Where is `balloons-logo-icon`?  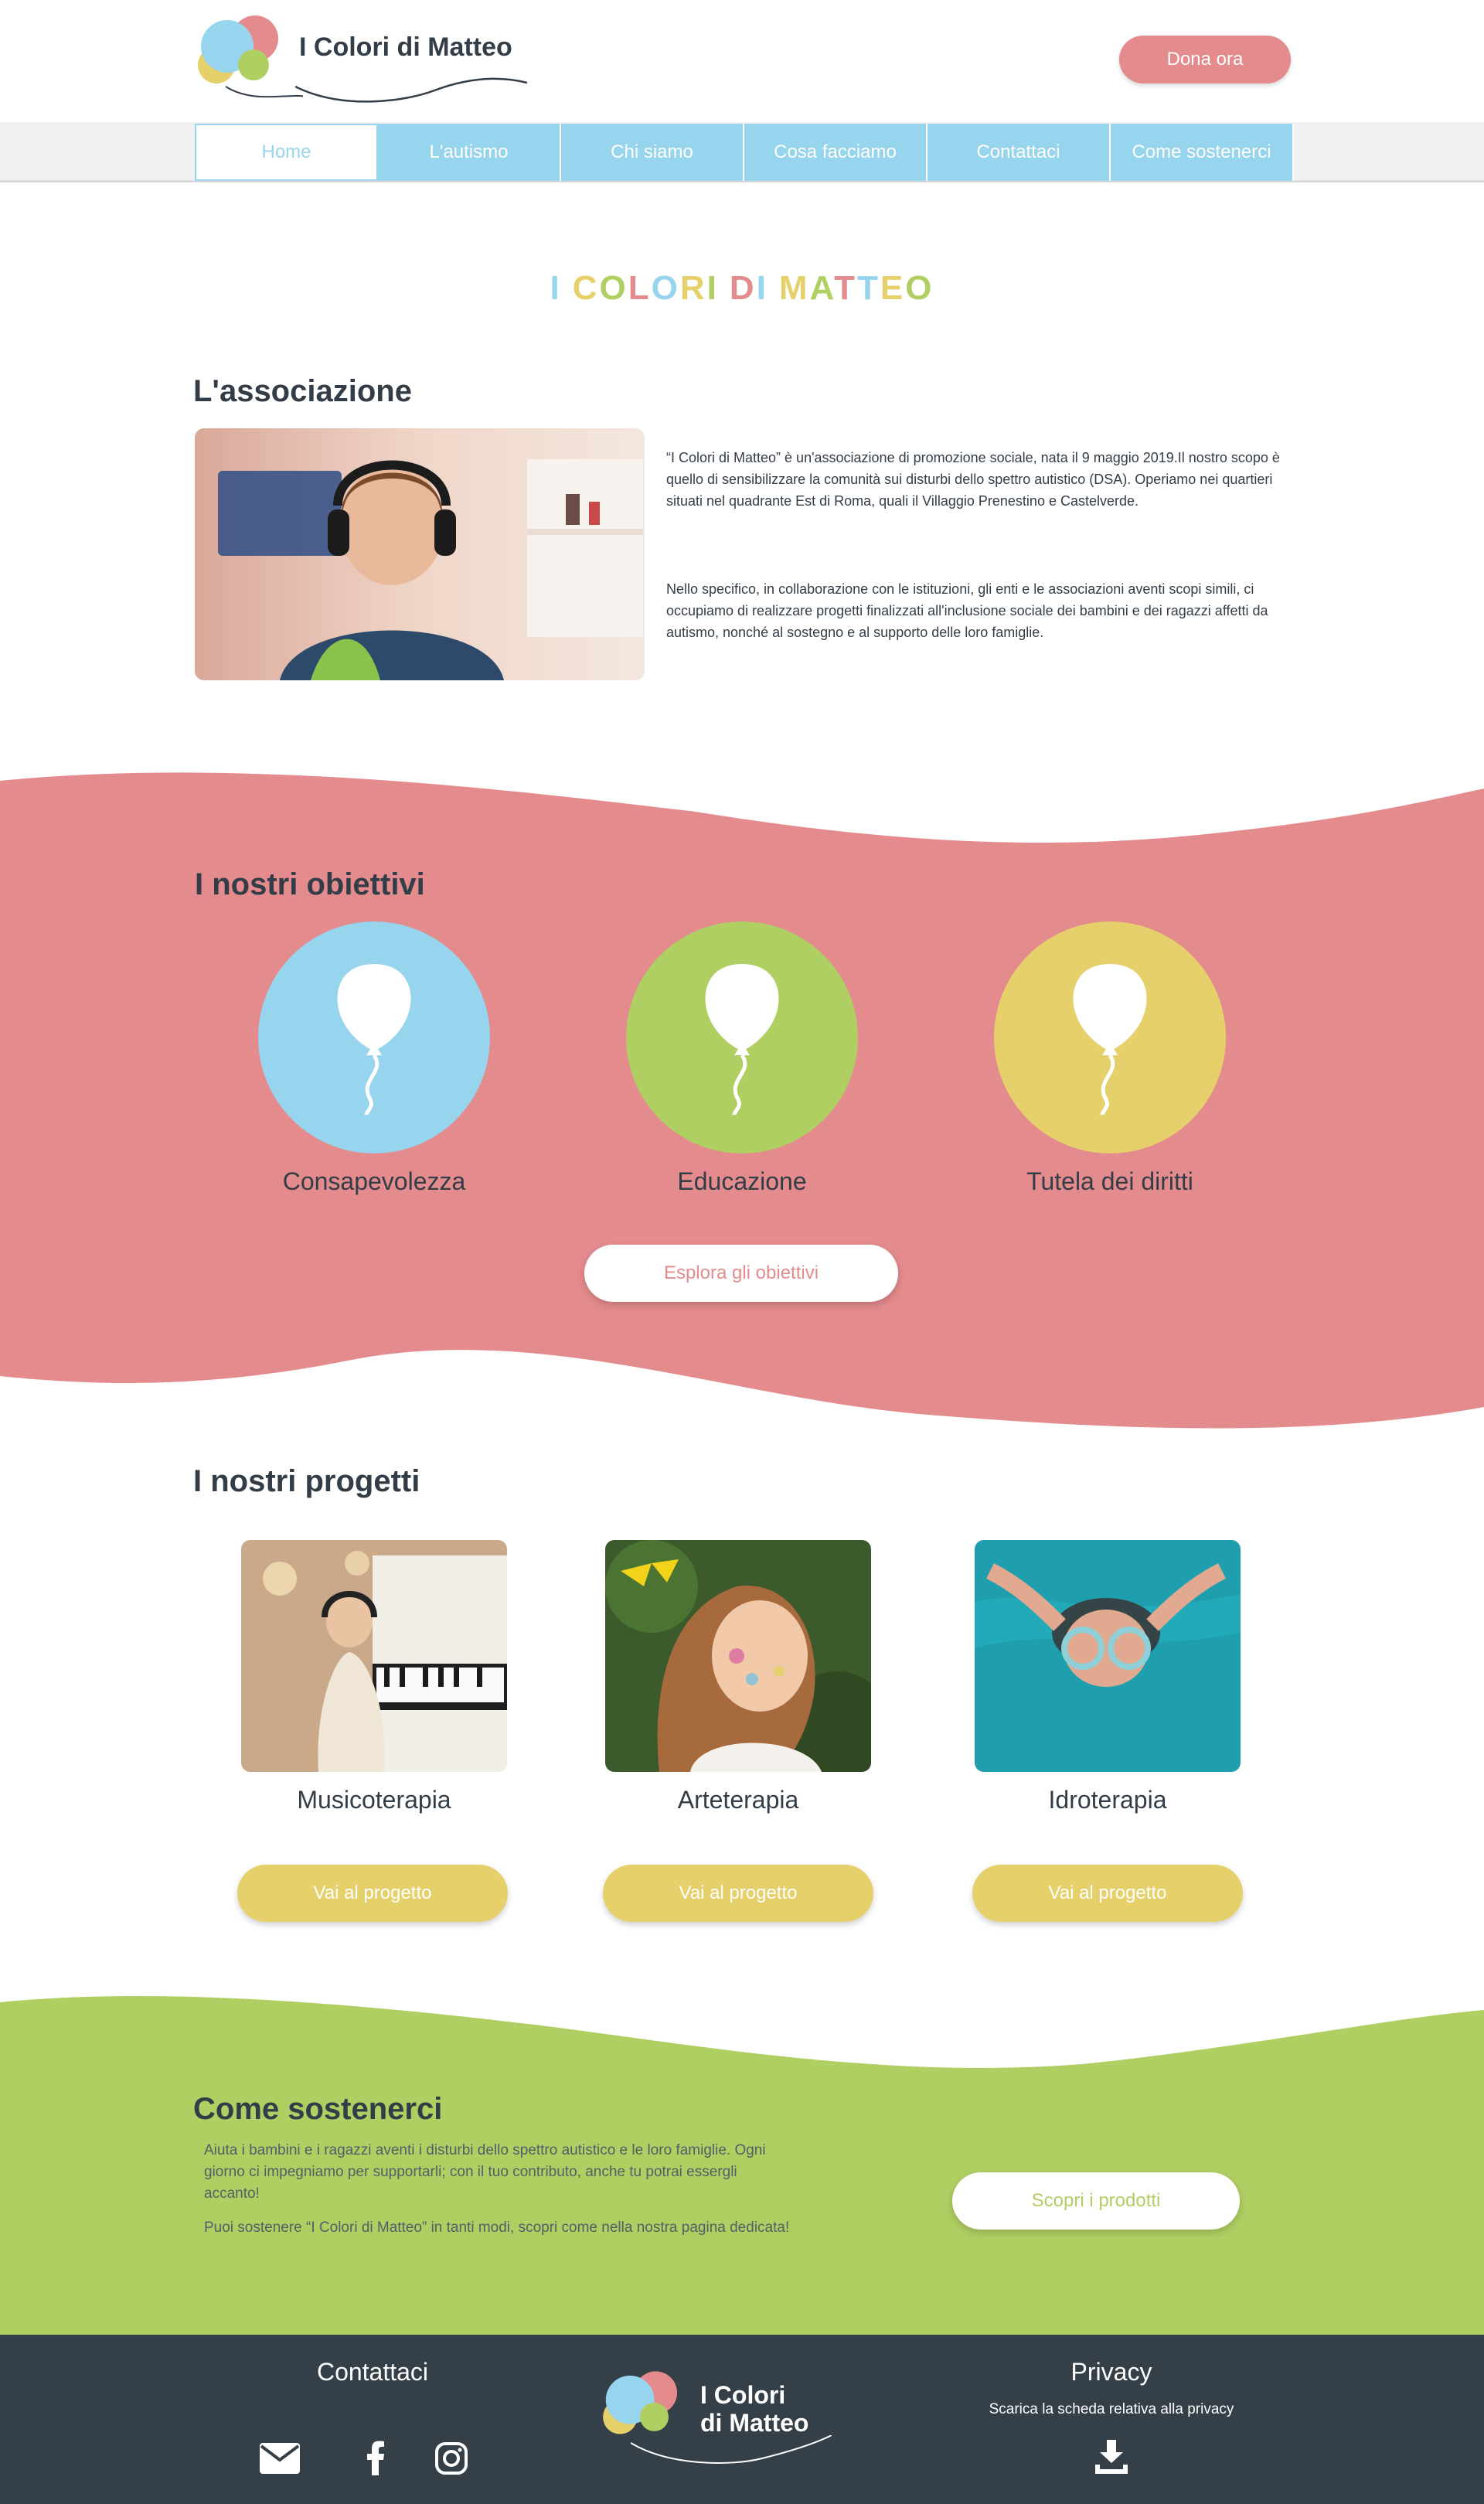 balloons-logo-icon is located at coordinates (250, 56).